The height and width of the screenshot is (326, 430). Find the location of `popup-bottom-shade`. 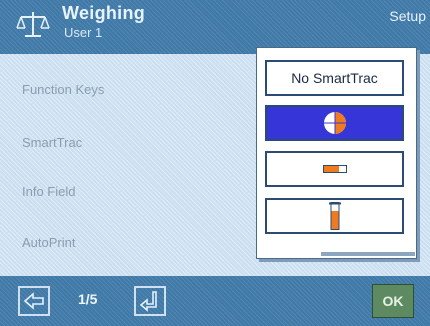

popup-bottom-shade is located at coordinates (368, 254).